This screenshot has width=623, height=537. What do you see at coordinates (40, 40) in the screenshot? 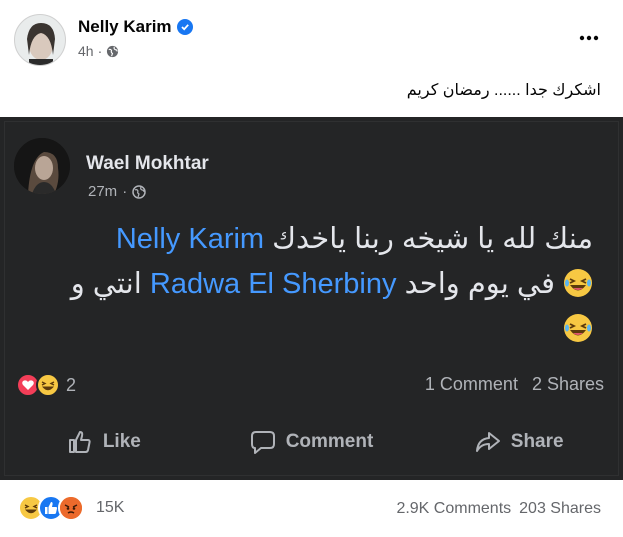
I see `author-avatar` at bounding box center [40, 40].